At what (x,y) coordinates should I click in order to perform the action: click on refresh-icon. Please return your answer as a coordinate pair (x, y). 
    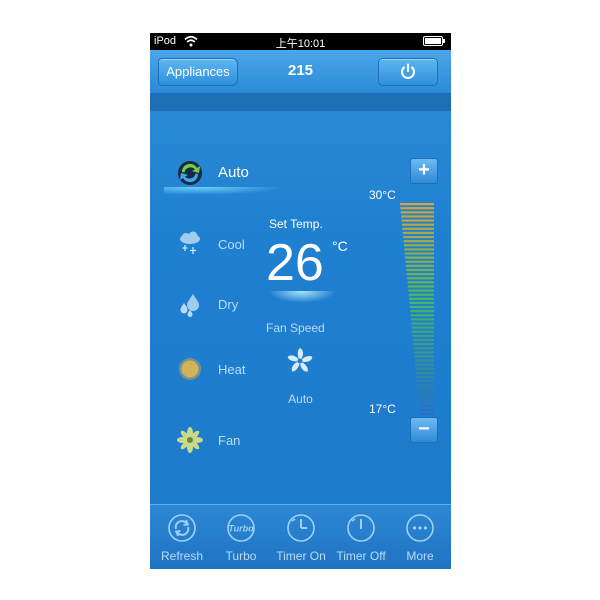
    Looking at the image, I should click on (182, 528).